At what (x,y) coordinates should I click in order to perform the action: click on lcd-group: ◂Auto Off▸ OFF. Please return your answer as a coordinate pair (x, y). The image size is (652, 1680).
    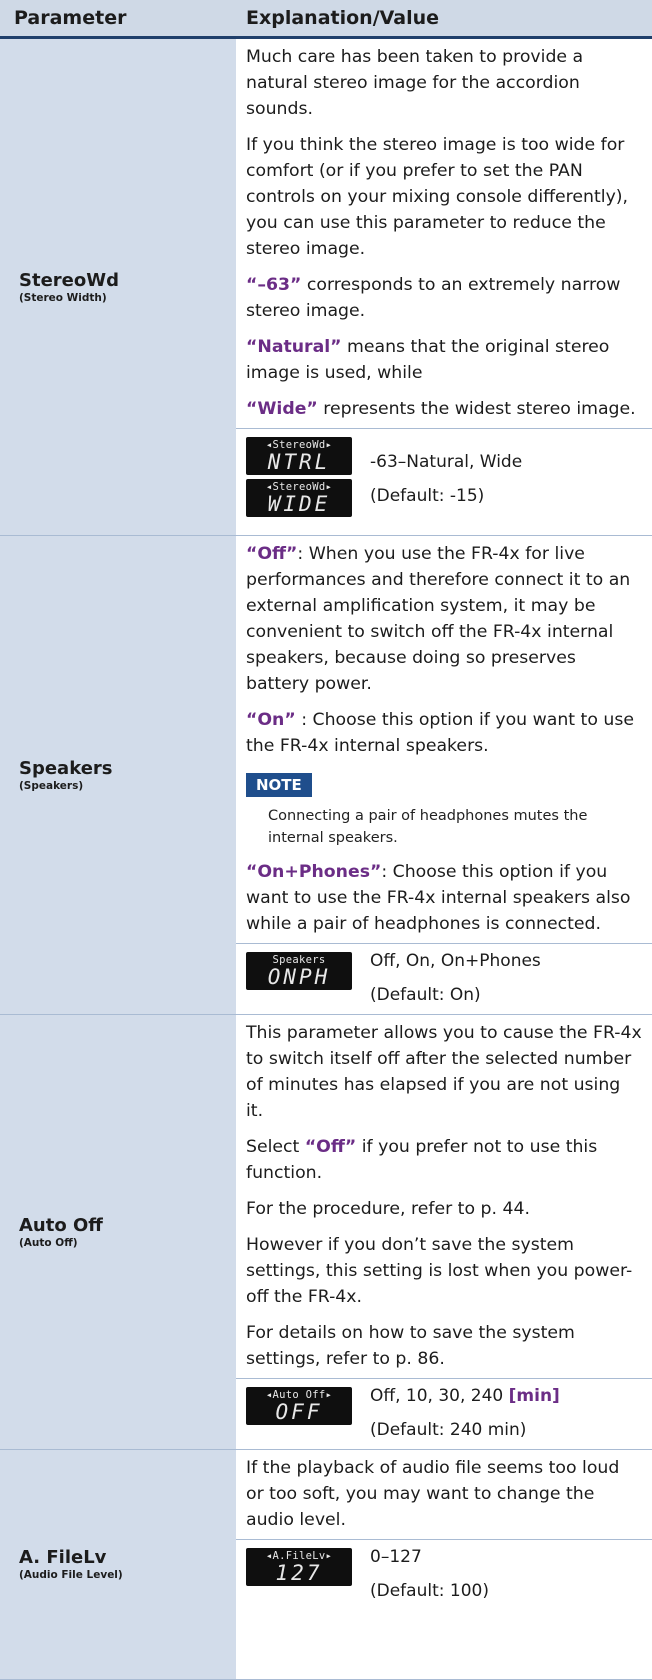
    Looking at the image, I should click on (304, 1406).